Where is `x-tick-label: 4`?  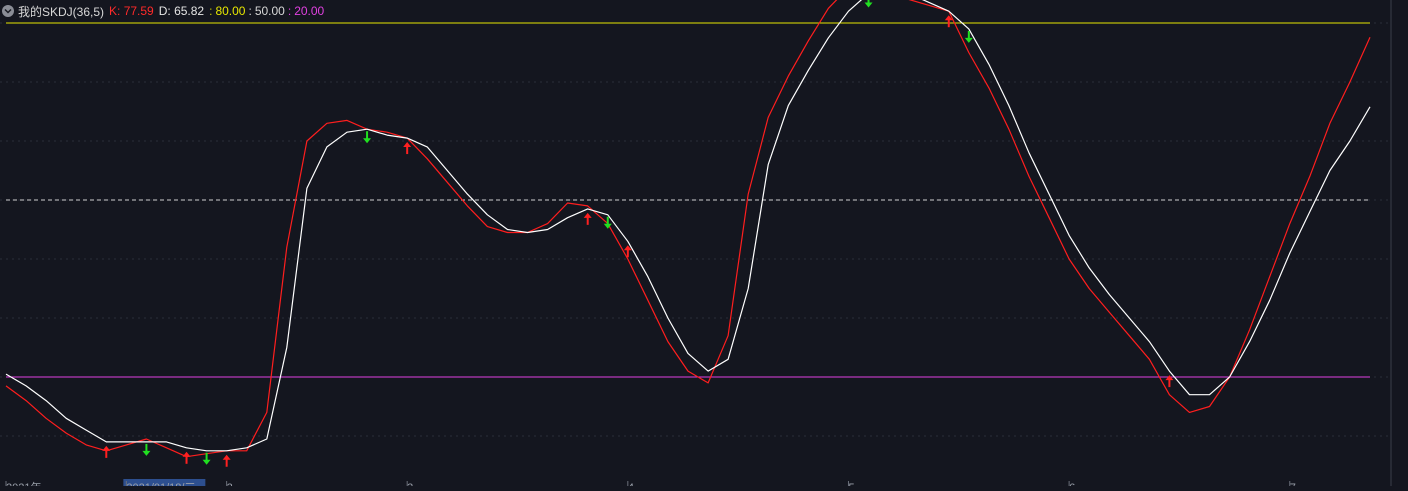 x-tick-label: 4 is located at coordinates (631, 484).